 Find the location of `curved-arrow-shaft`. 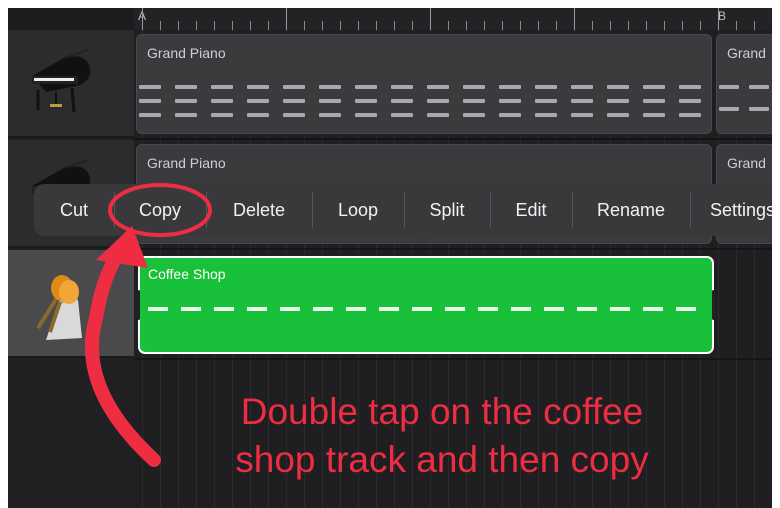

curved-arrow-shaft is located at coordinates (122, 353).